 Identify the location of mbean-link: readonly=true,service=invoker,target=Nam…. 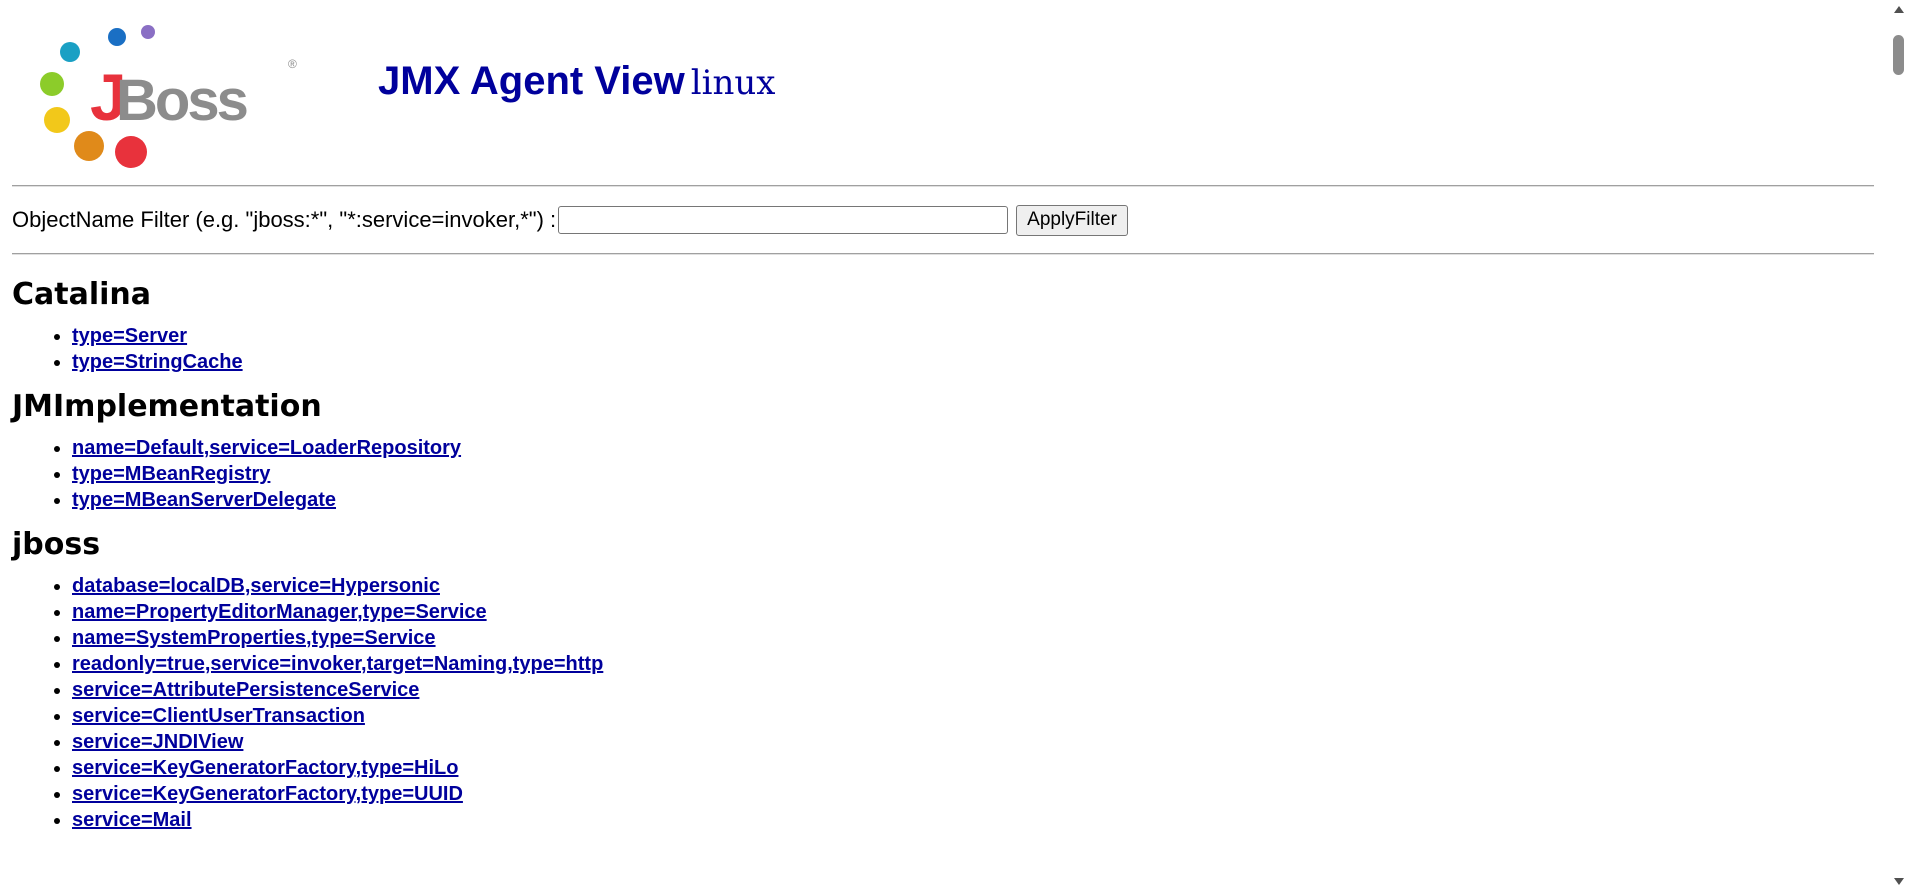
(337, 664).